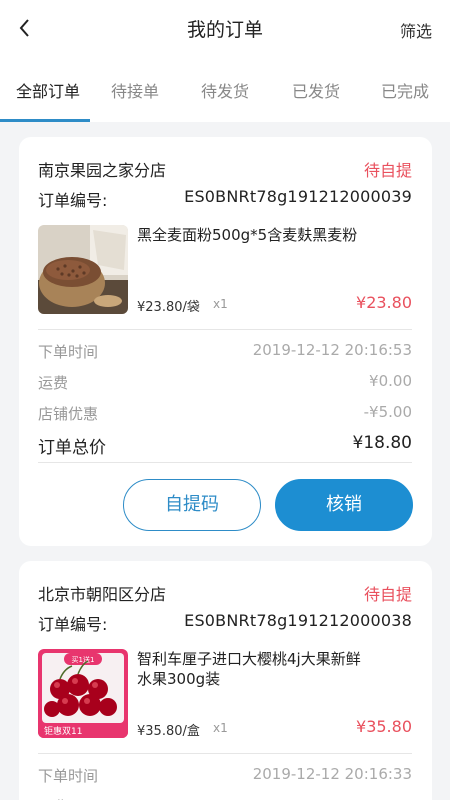 The height and width of the screenshot is (800, 450). Describe the element at coordinates (390, 381) in the screenshot. I see `shipping-fee: ¥0.00` at that location.